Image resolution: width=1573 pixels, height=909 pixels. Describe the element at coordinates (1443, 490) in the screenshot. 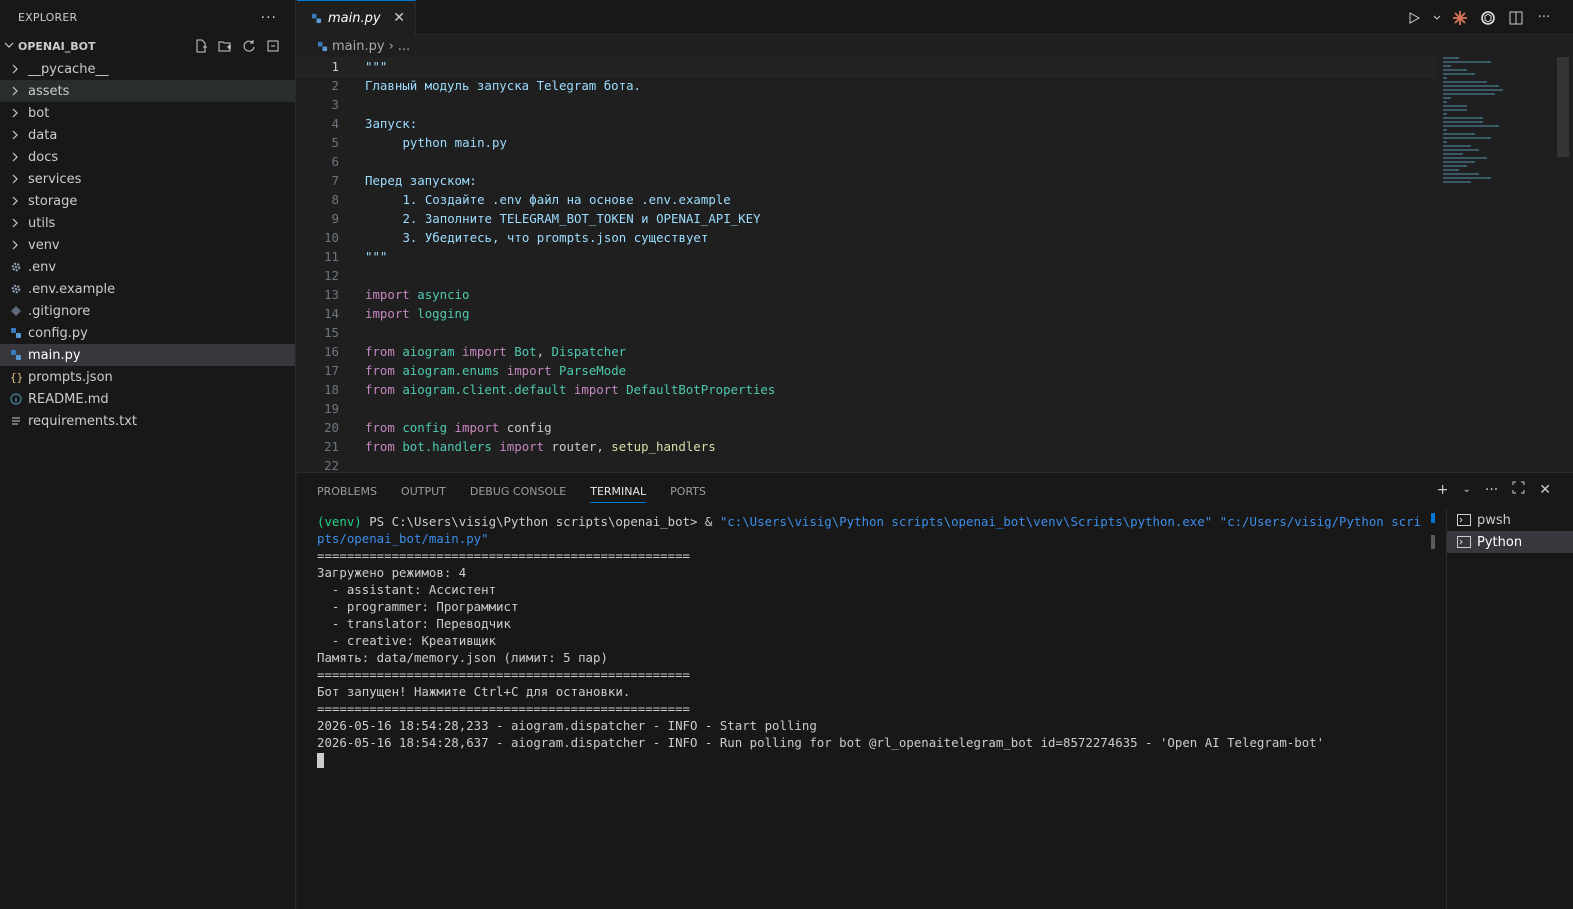

I see `new-terminal-icon: +` at that location.